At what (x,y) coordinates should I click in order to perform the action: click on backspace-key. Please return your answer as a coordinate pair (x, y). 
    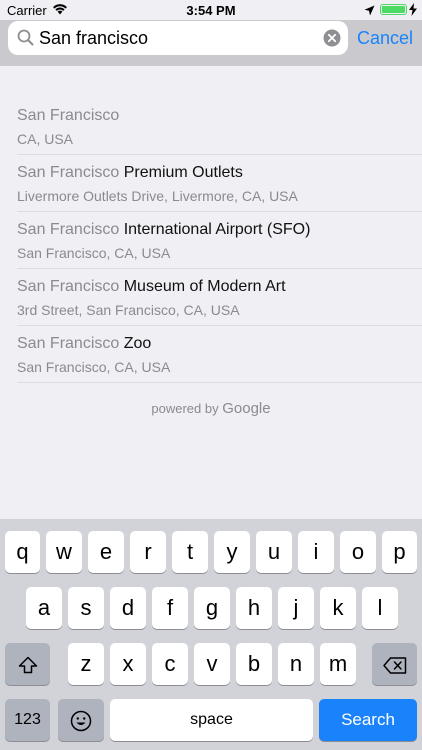
    Looking at the image, I should click on (394, 664).